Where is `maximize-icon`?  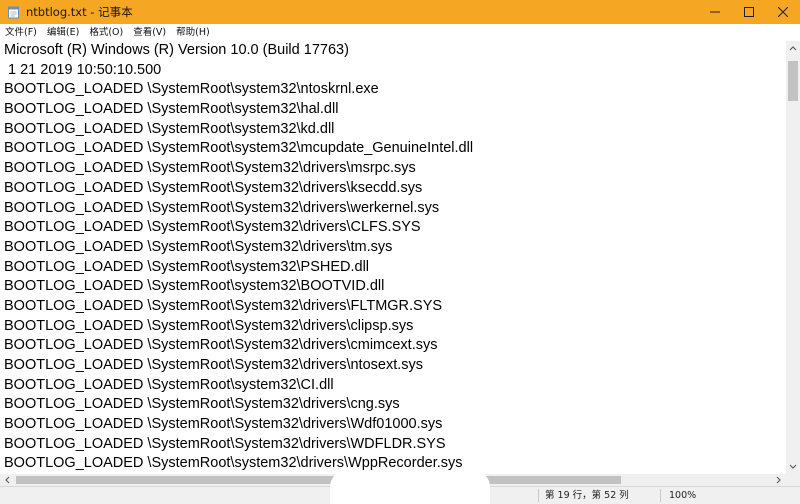 maximize-icon is located at coordinates (749, 12).